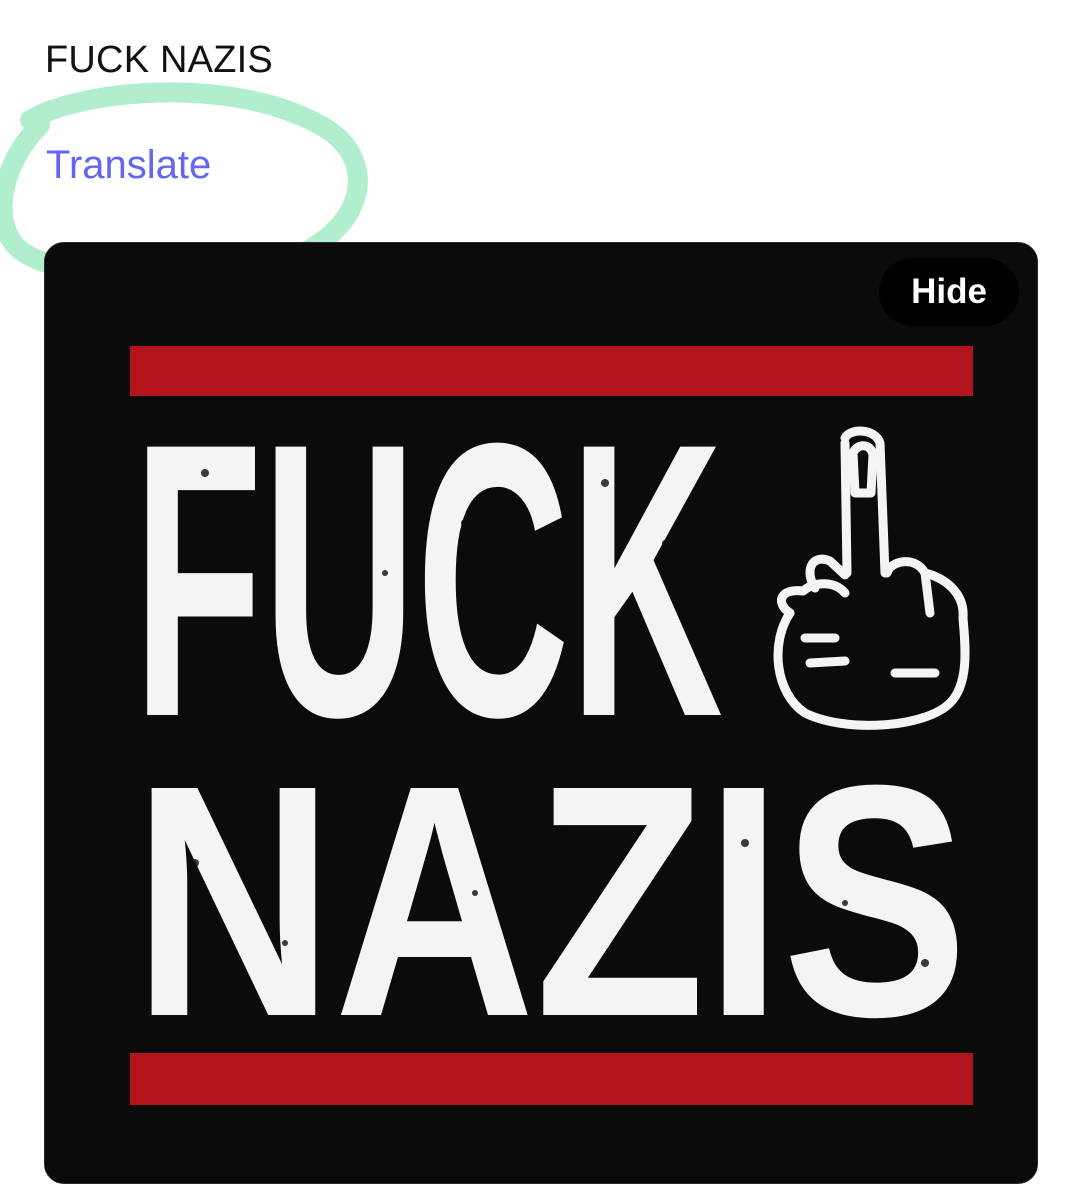 The image size is (1080, 1184). Describe the element at coordinates (128, 165) in the screenshot. I see `translate-link: Translate` at that location.